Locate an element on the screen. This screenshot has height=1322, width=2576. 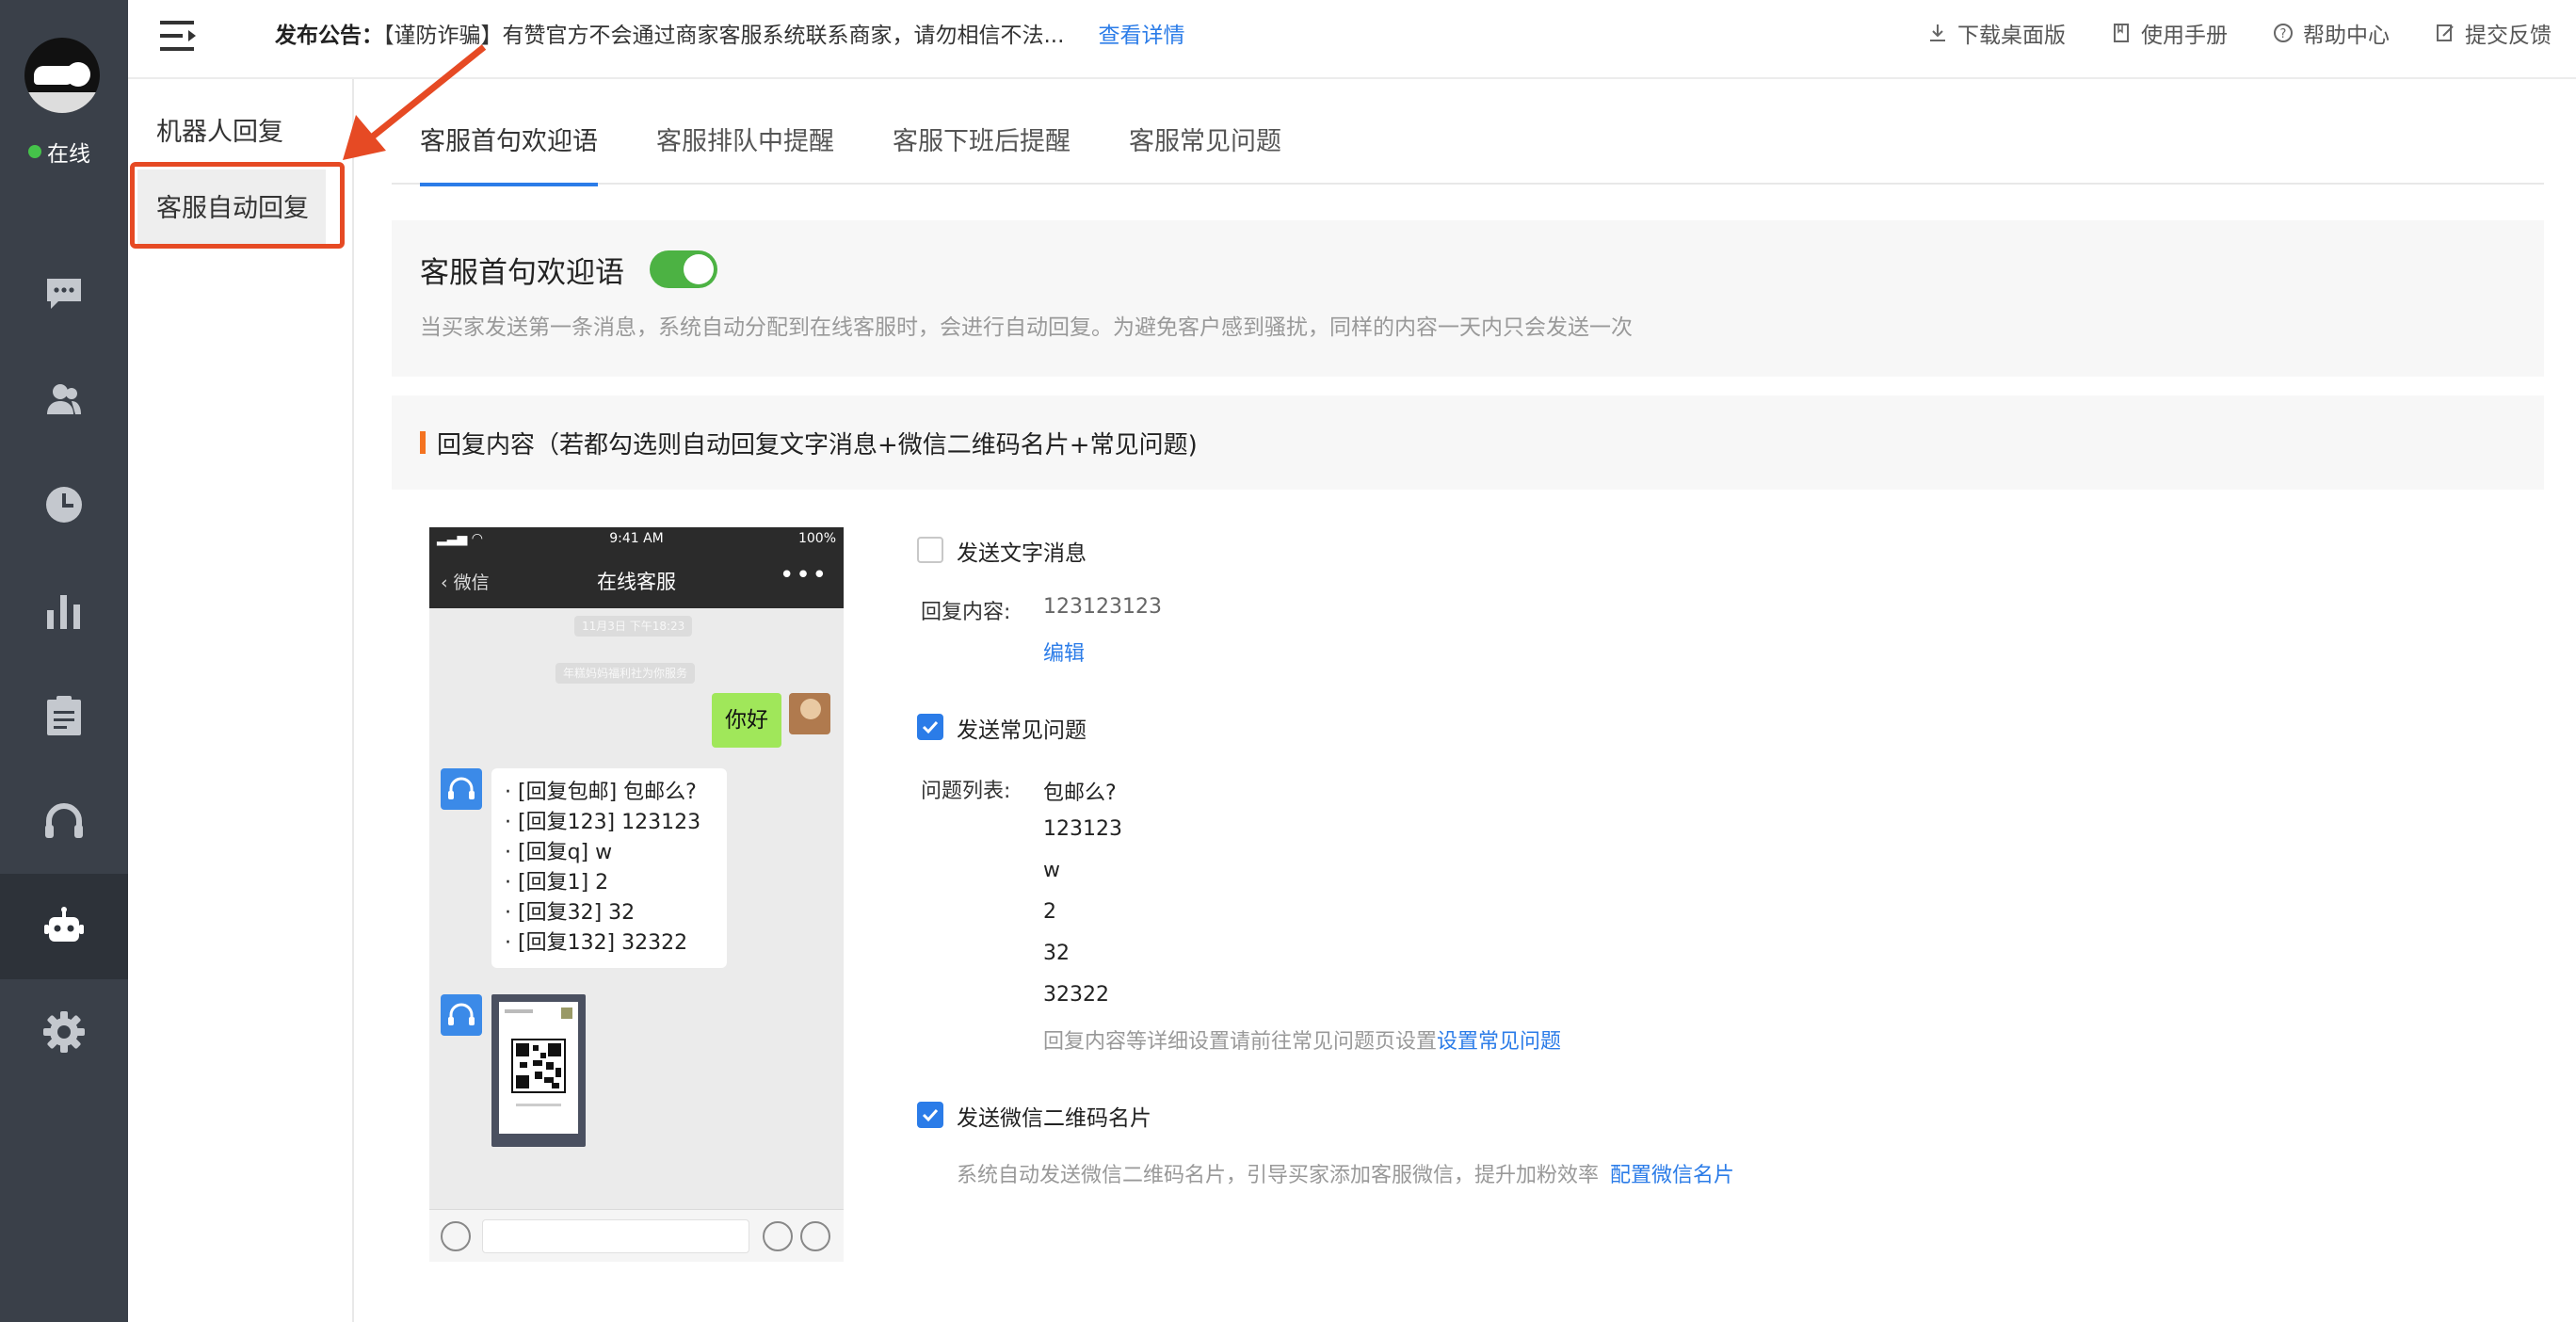
edit-icon is located at coordinates (2445, 32).